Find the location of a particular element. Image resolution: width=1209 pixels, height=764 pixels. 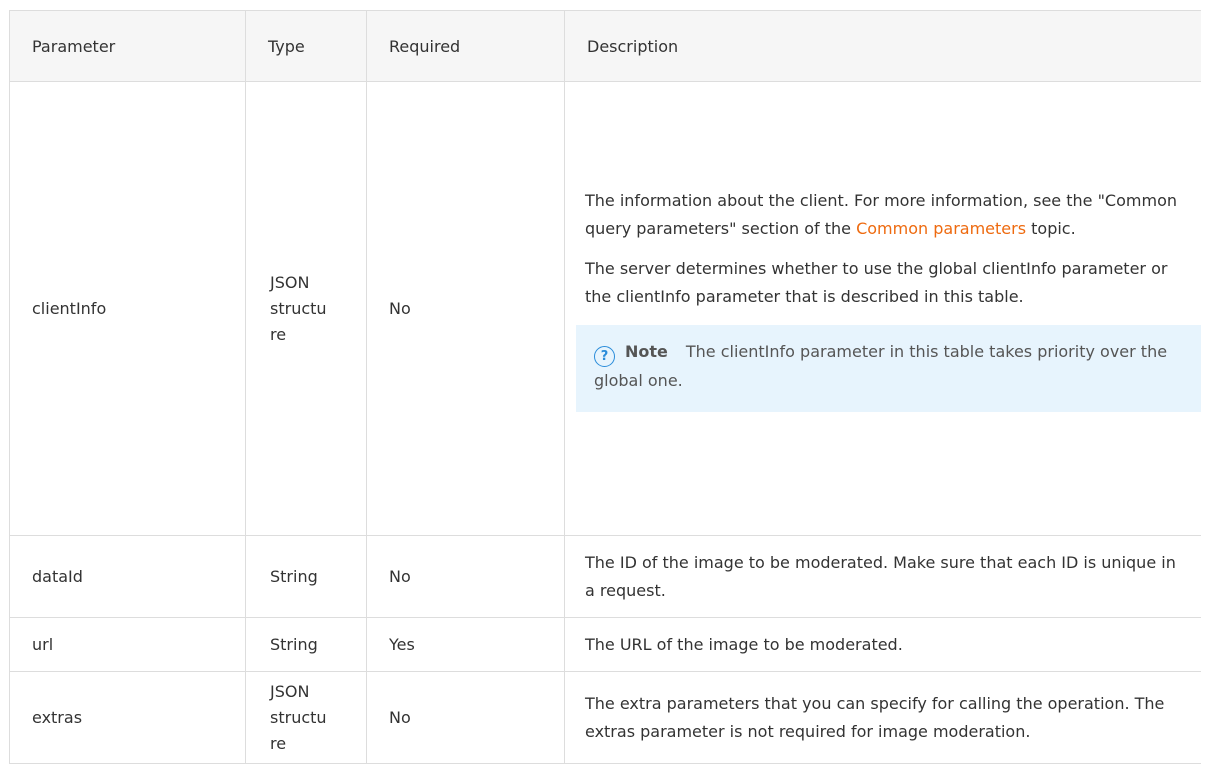

common-parameters-link: Common parameters is located at coordinates (941, 228).